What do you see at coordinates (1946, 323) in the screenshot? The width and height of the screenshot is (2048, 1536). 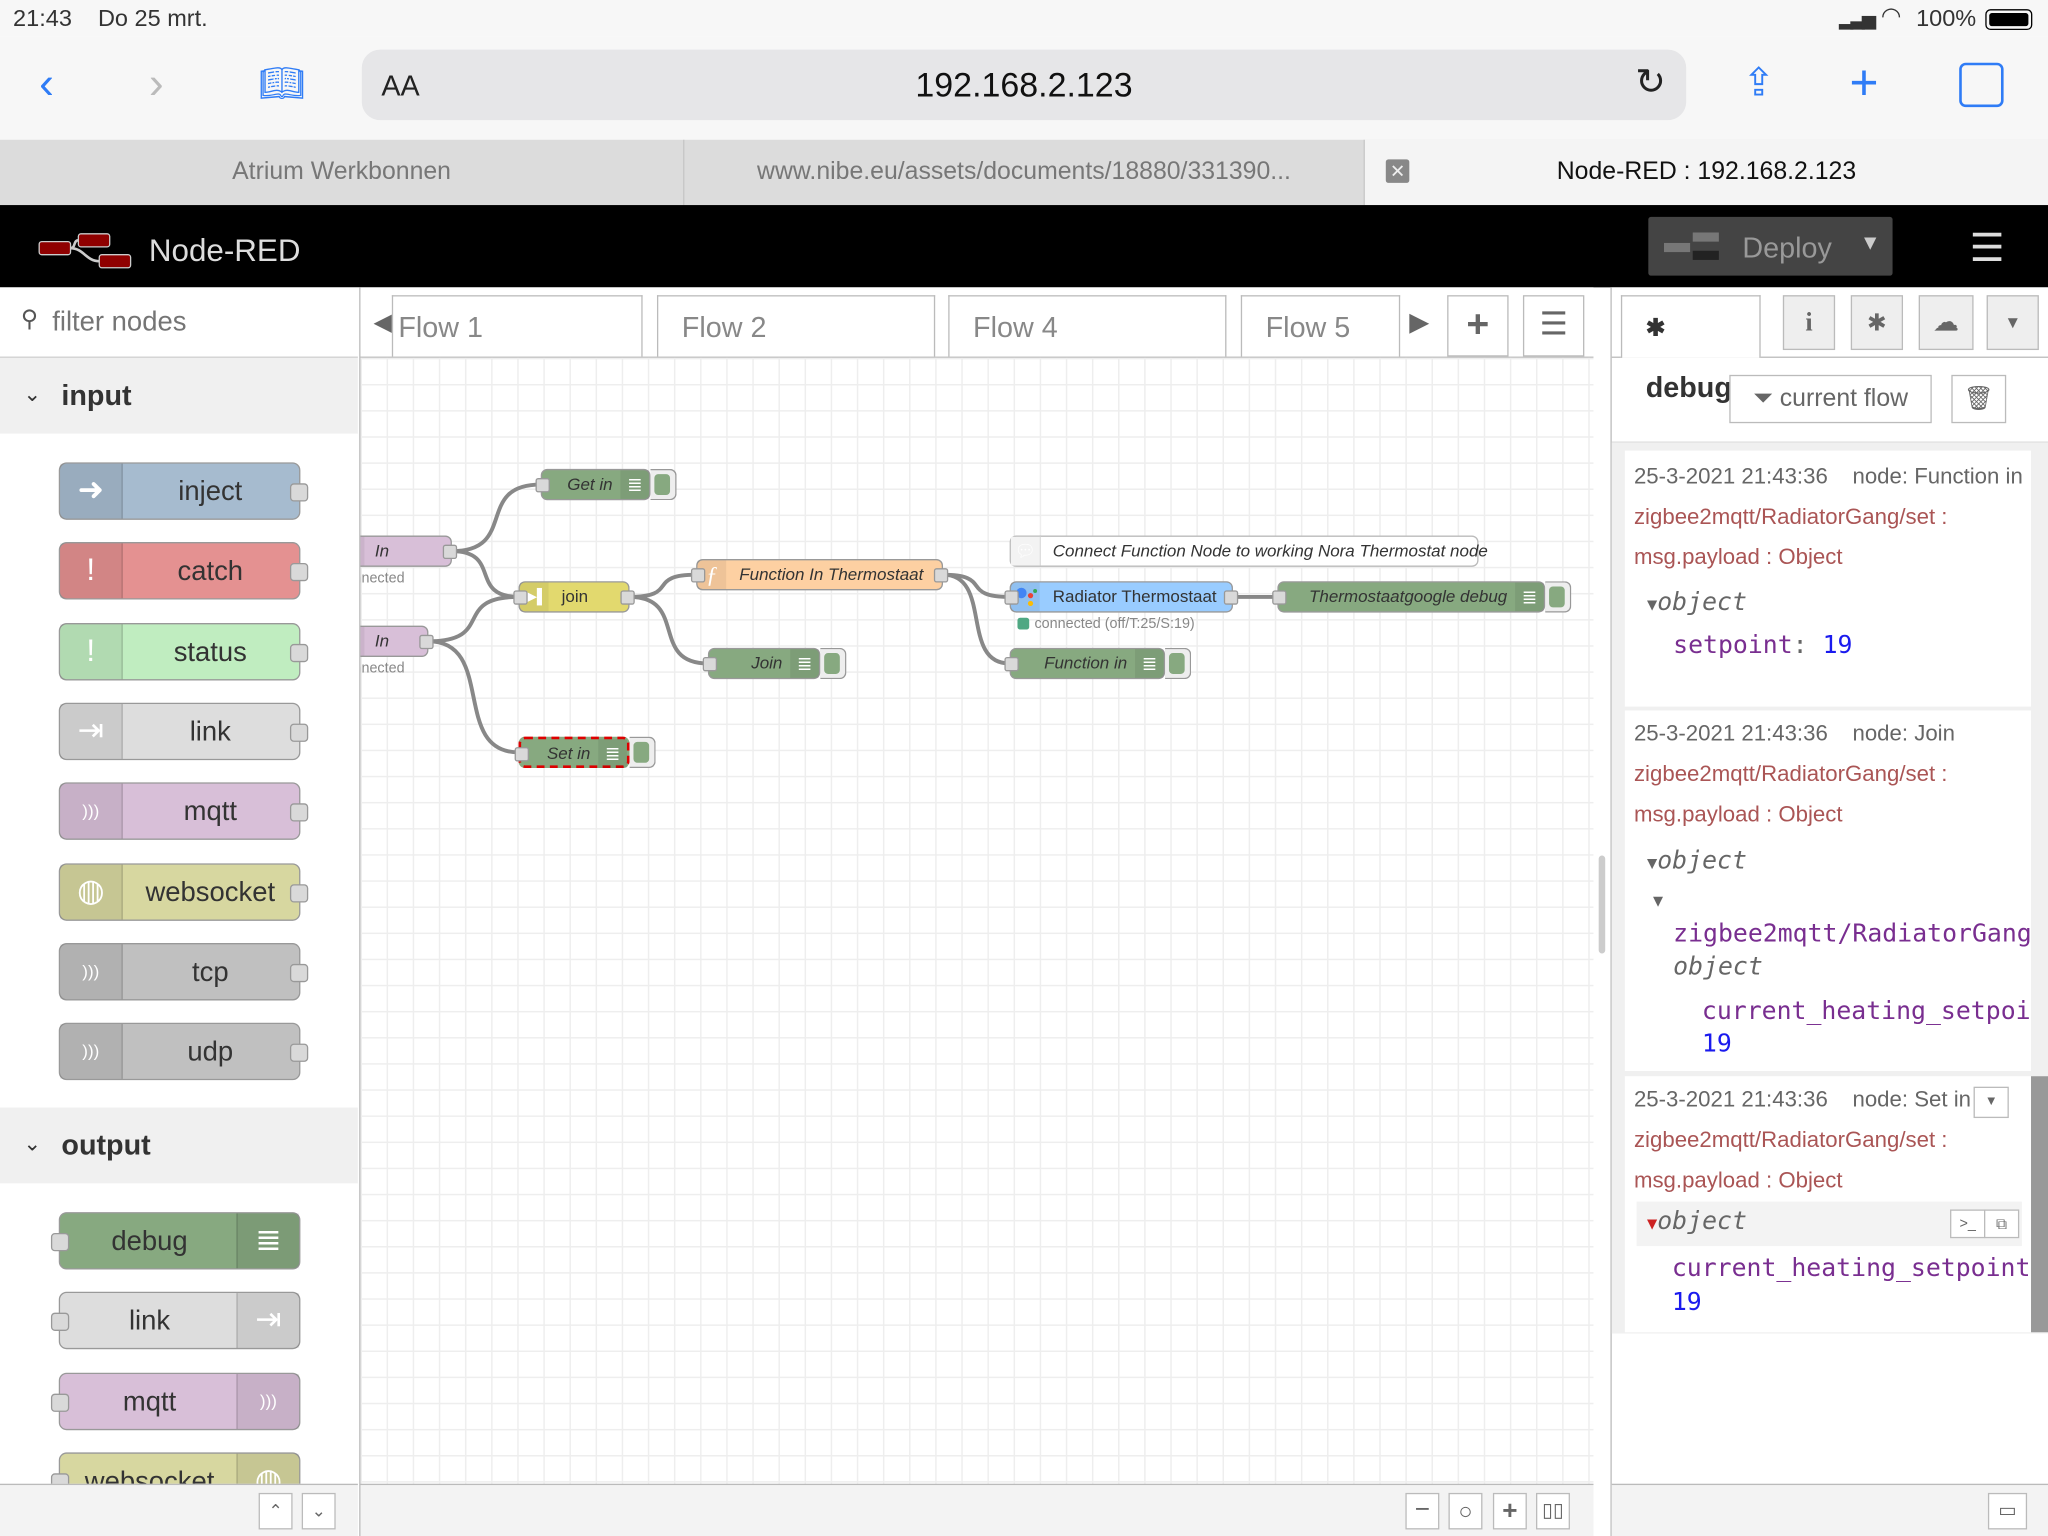 I see `cloud-tab-icon: ☁` at bounding box center [1946, 323].